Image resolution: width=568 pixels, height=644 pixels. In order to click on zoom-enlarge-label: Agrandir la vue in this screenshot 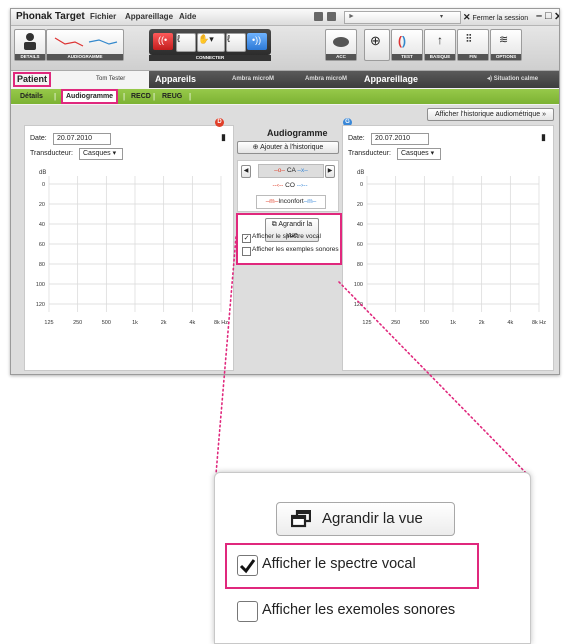, I will do `click(372, 518)`.